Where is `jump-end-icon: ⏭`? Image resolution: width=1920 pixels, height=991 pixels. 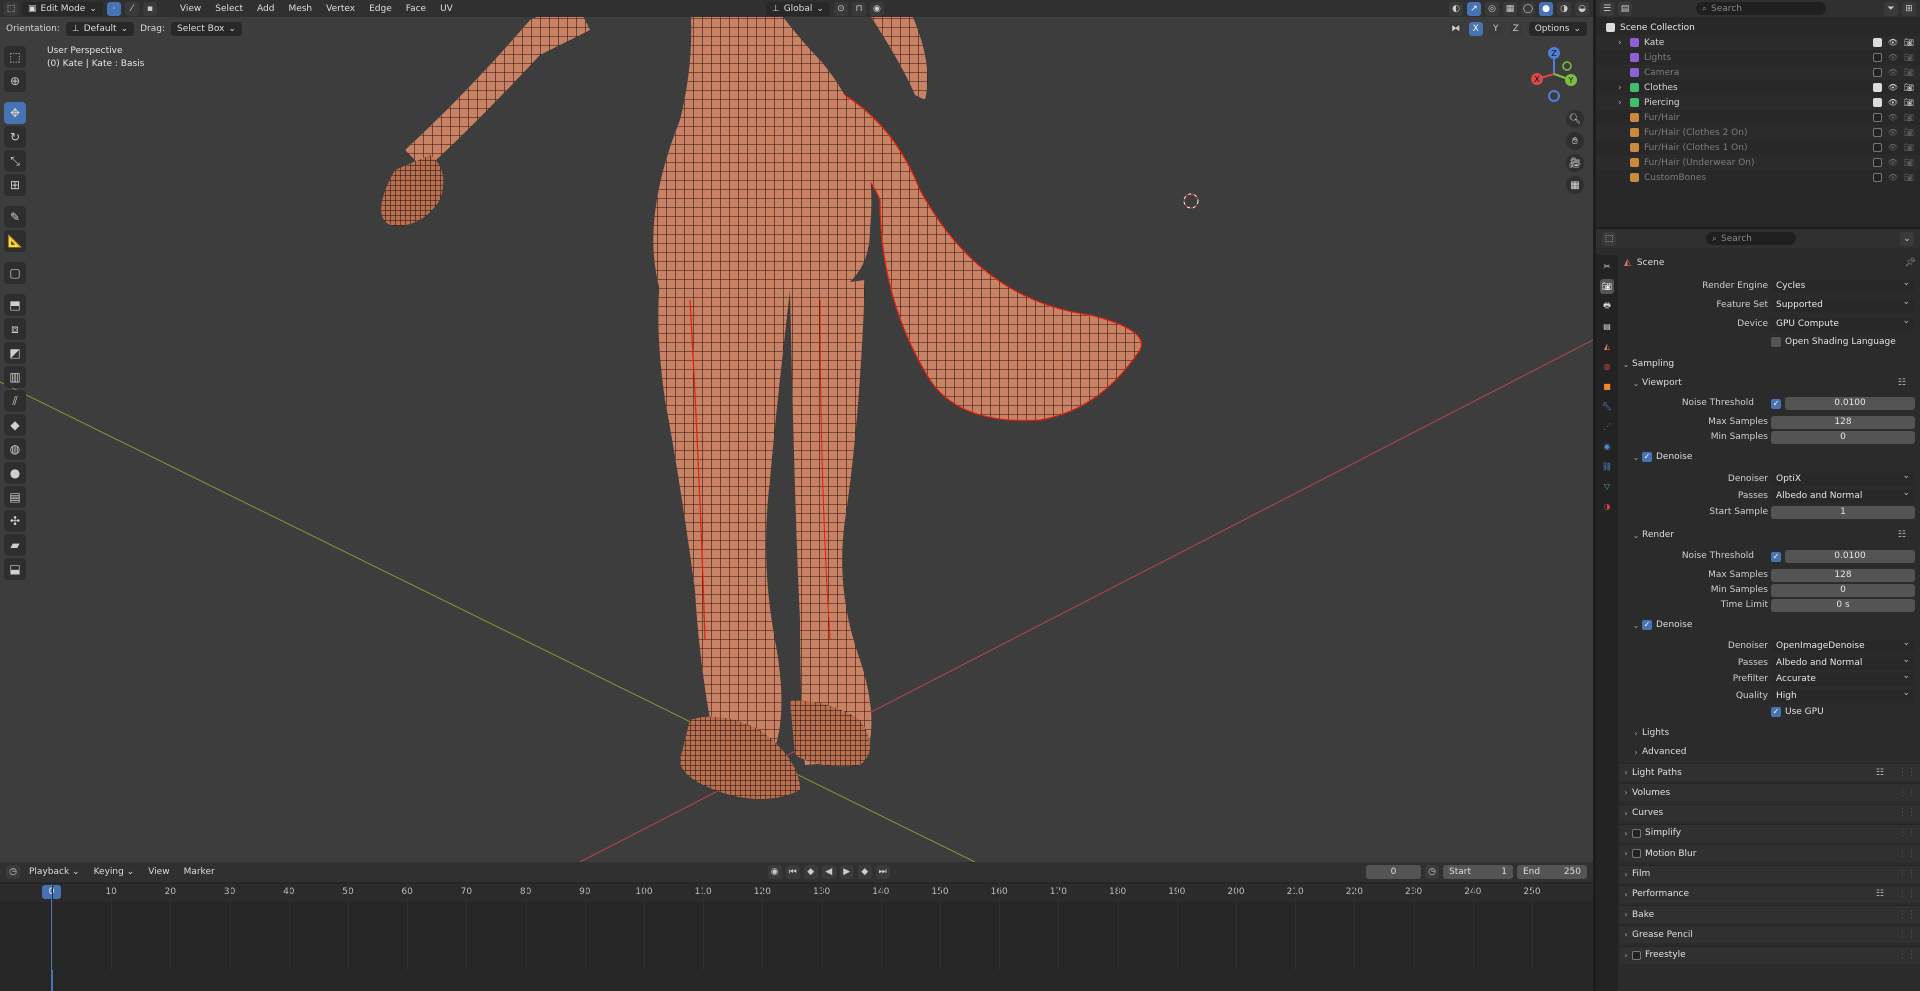
jump-end-icon: ⏭ is located at coordinates (882, 872).